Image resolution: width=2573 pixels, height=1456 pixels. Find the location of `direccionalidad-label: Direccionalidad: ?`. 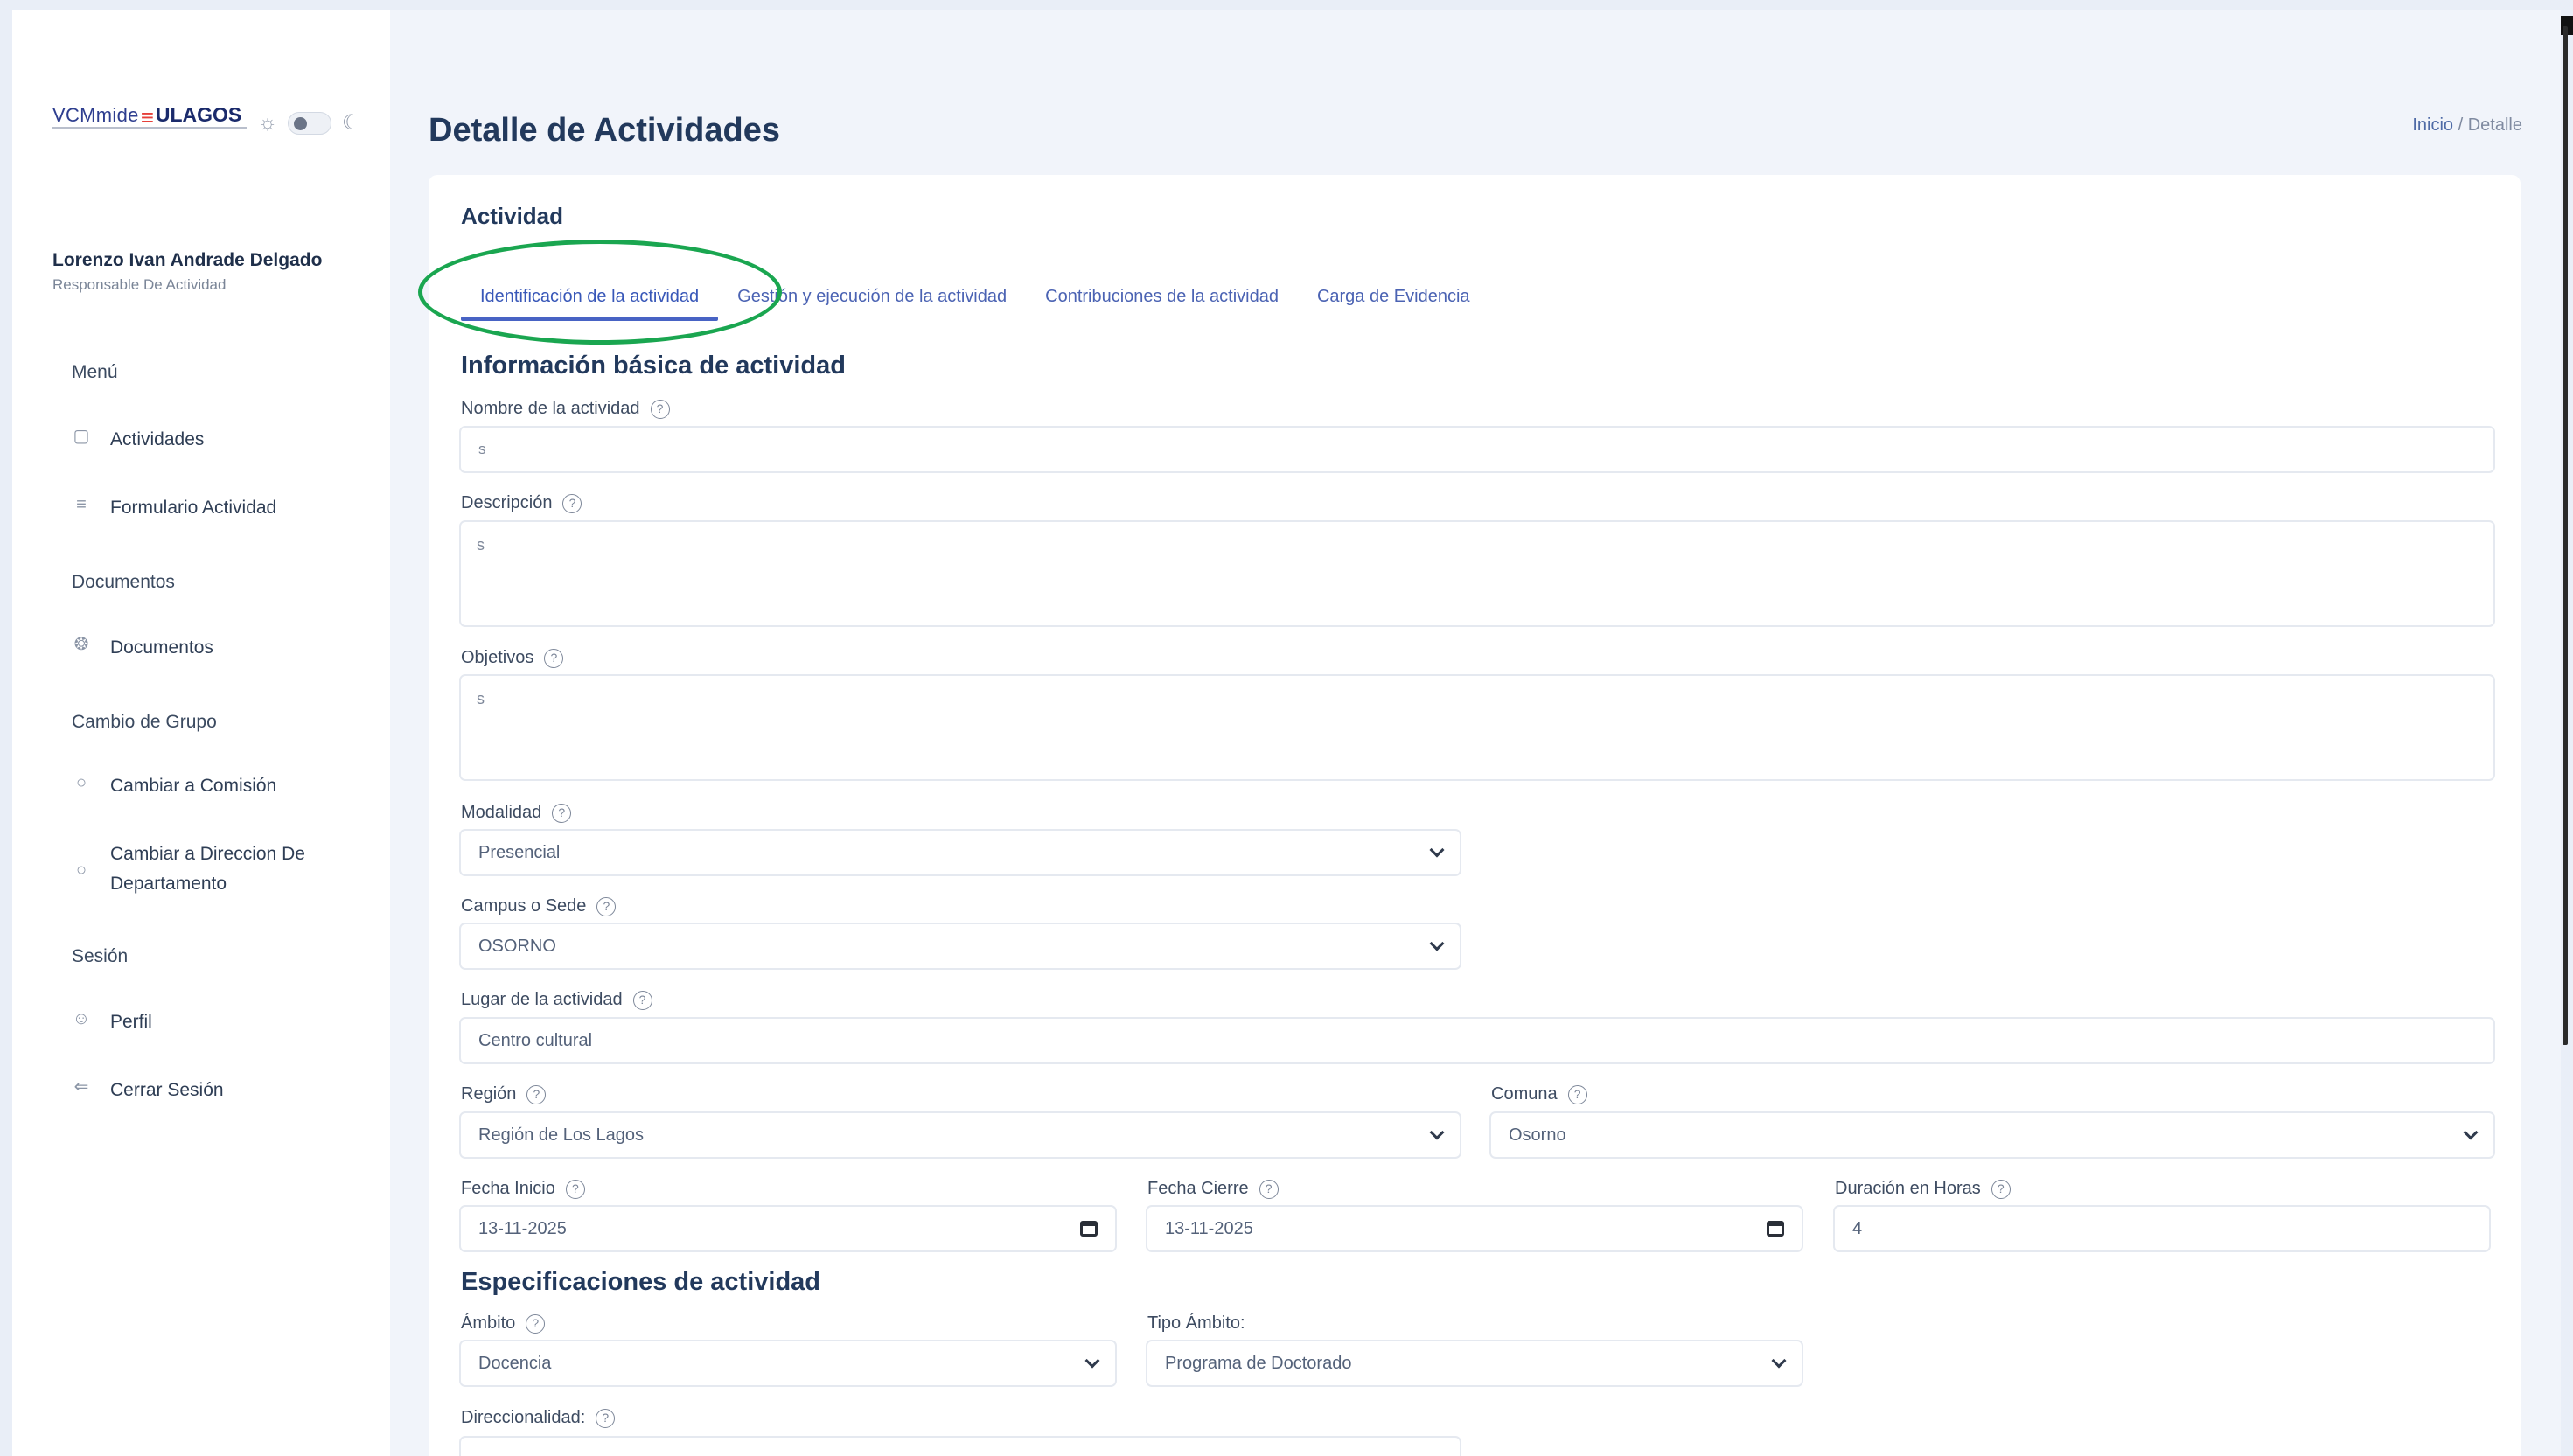

direccionalidad-label: Direccionalidad: ? is located at coordinates (538, 1418).